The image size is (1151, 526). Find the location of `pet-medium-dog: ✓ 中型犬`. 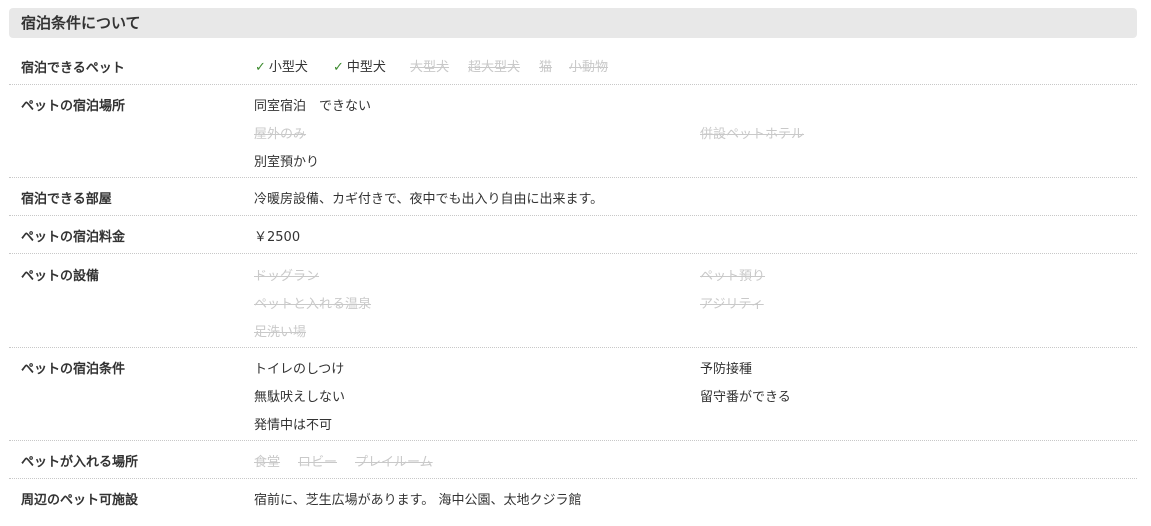

pet-medium-dog: ✓ 中型犬 is located at coordinates (359, 67).